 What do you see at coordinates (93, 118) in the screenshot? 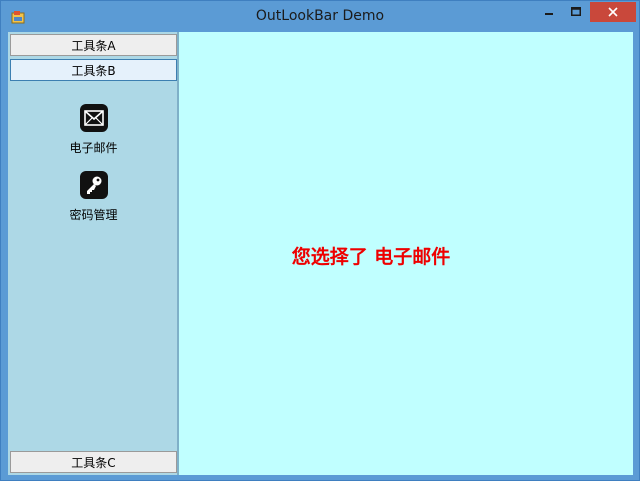
I see `envelope-icon` at bounding box center [93, 118].